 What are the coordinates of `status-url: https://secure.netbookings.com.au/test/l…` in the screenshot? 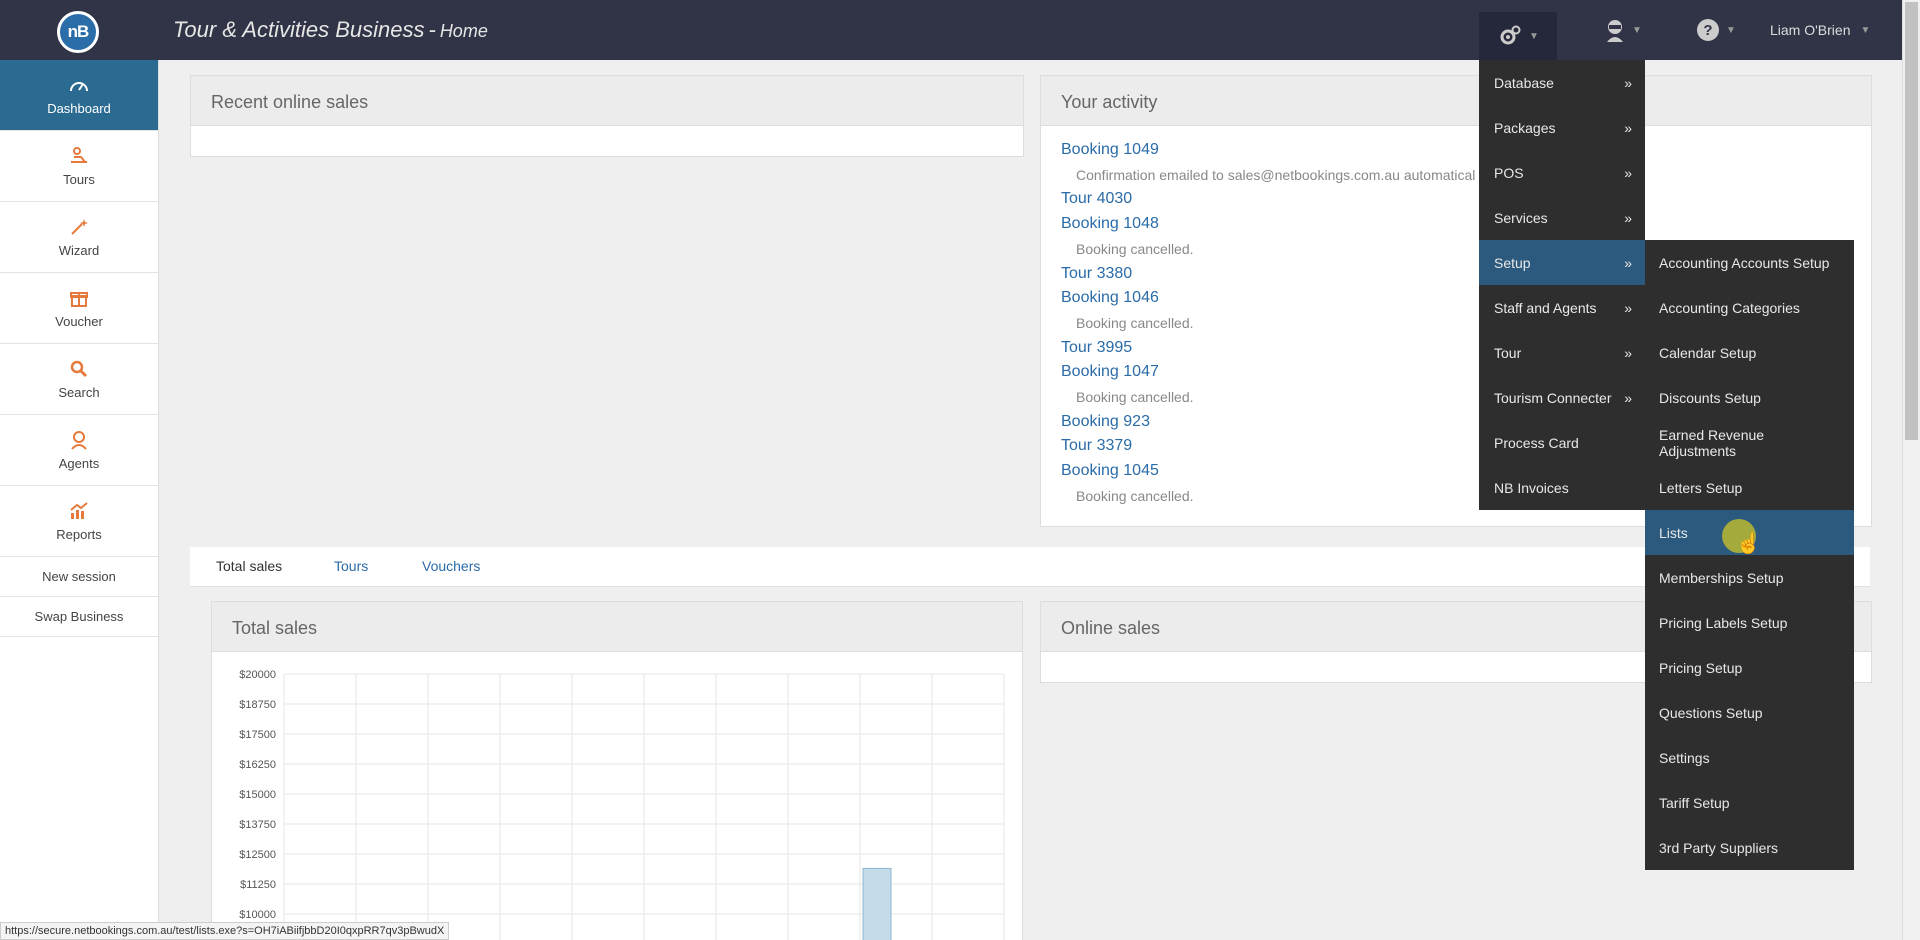 It's located at (225, 931).